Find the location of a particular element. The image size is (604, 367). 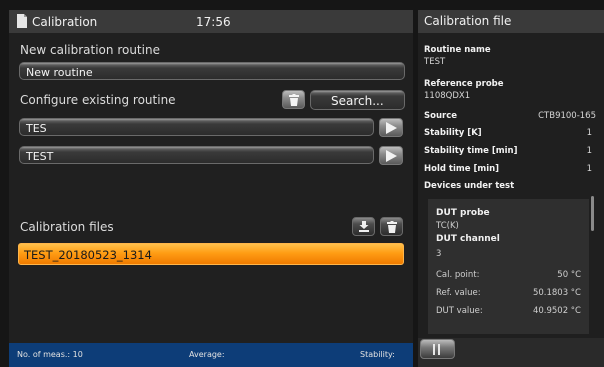

average-label: Average: is located at coordinates (207, 354).